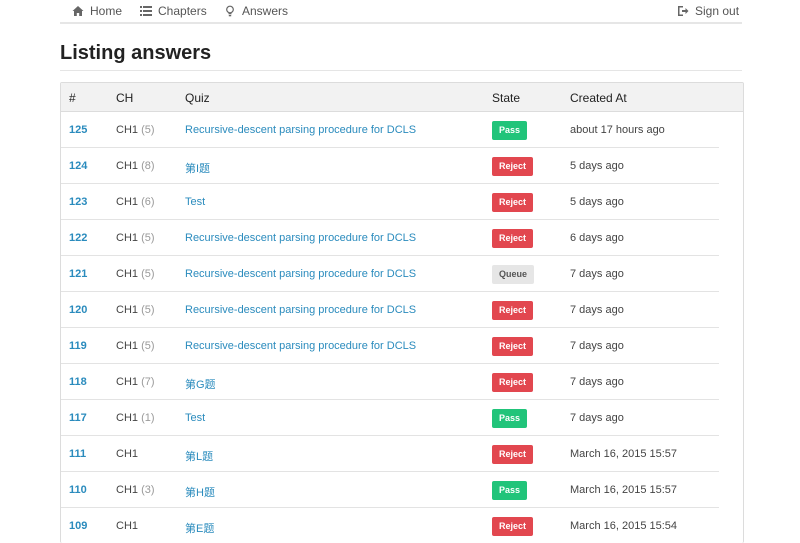 This screenshot has width=800, height=543. I want to click on answer-id-link: 117, so click(78, 418).